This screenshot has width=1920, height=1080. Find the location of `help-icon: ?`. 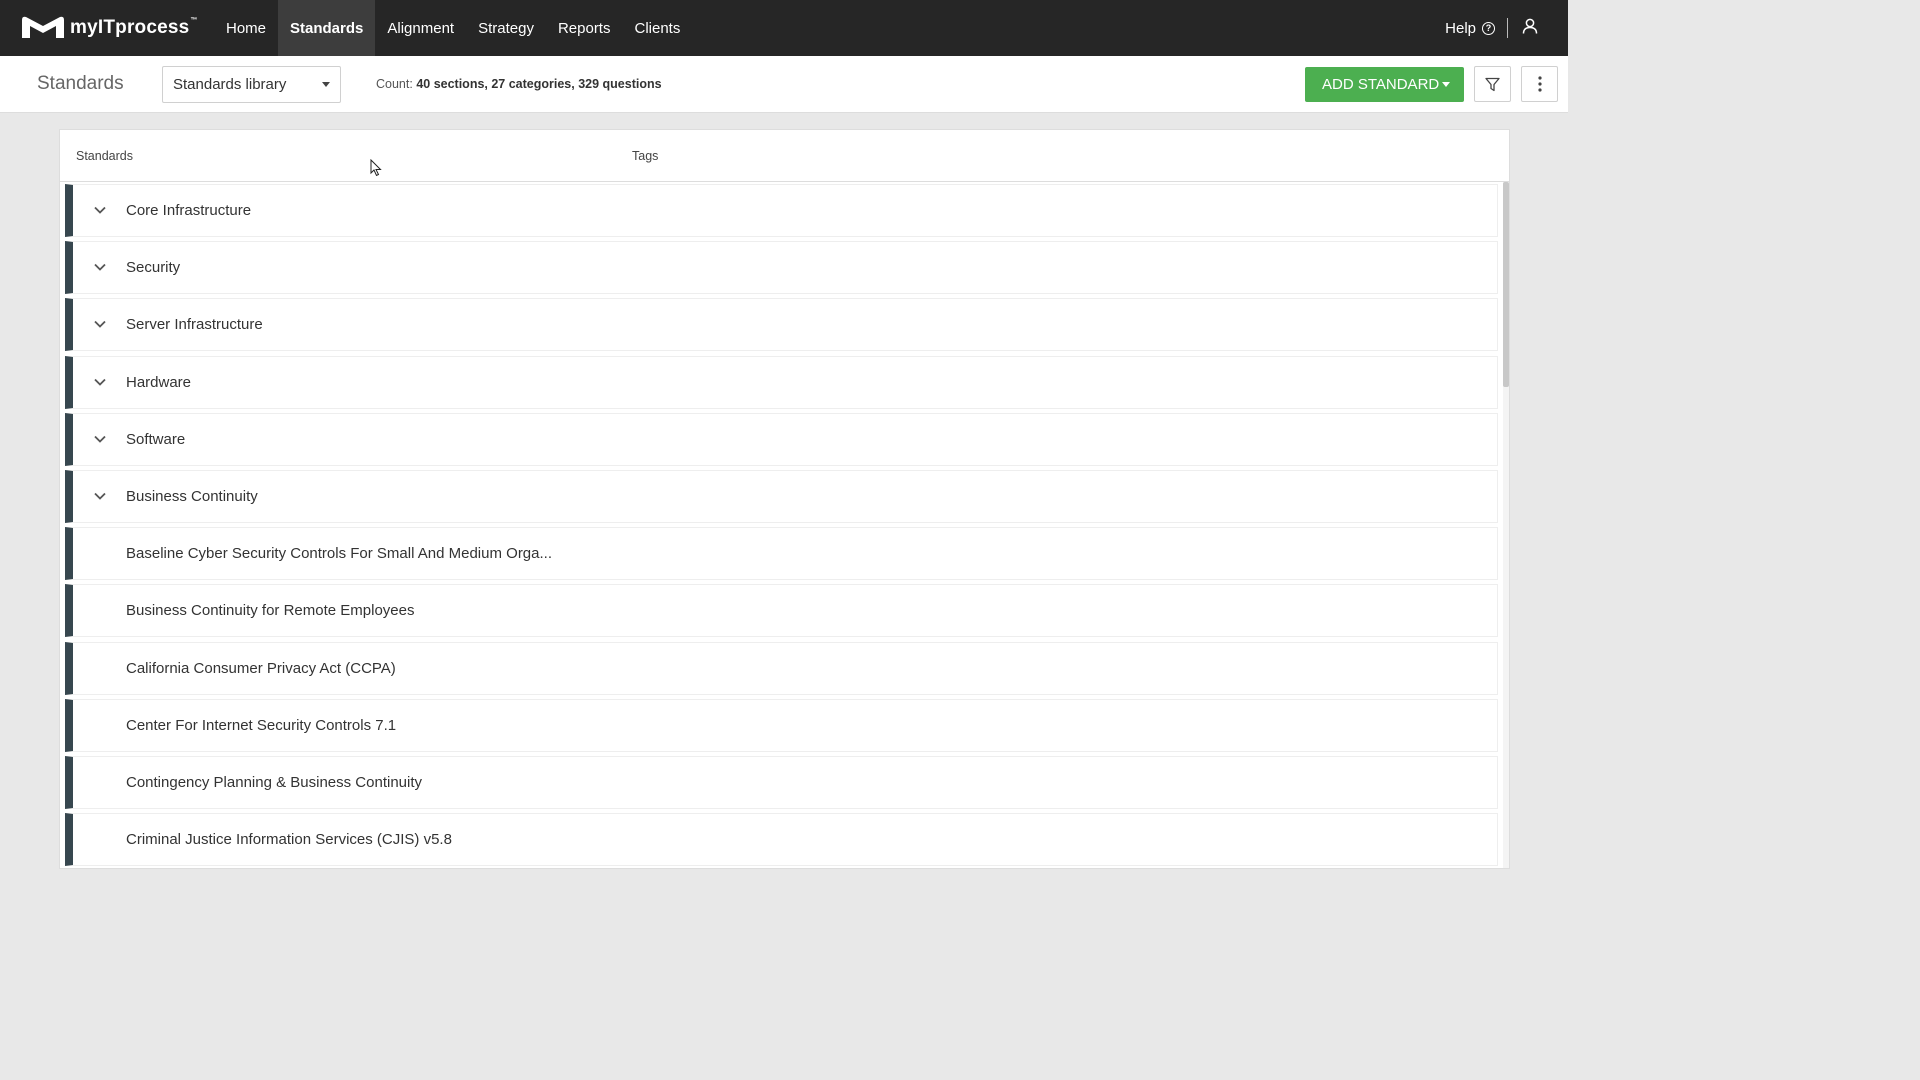

help-icon: ? is located at coordinates (1488, 28).